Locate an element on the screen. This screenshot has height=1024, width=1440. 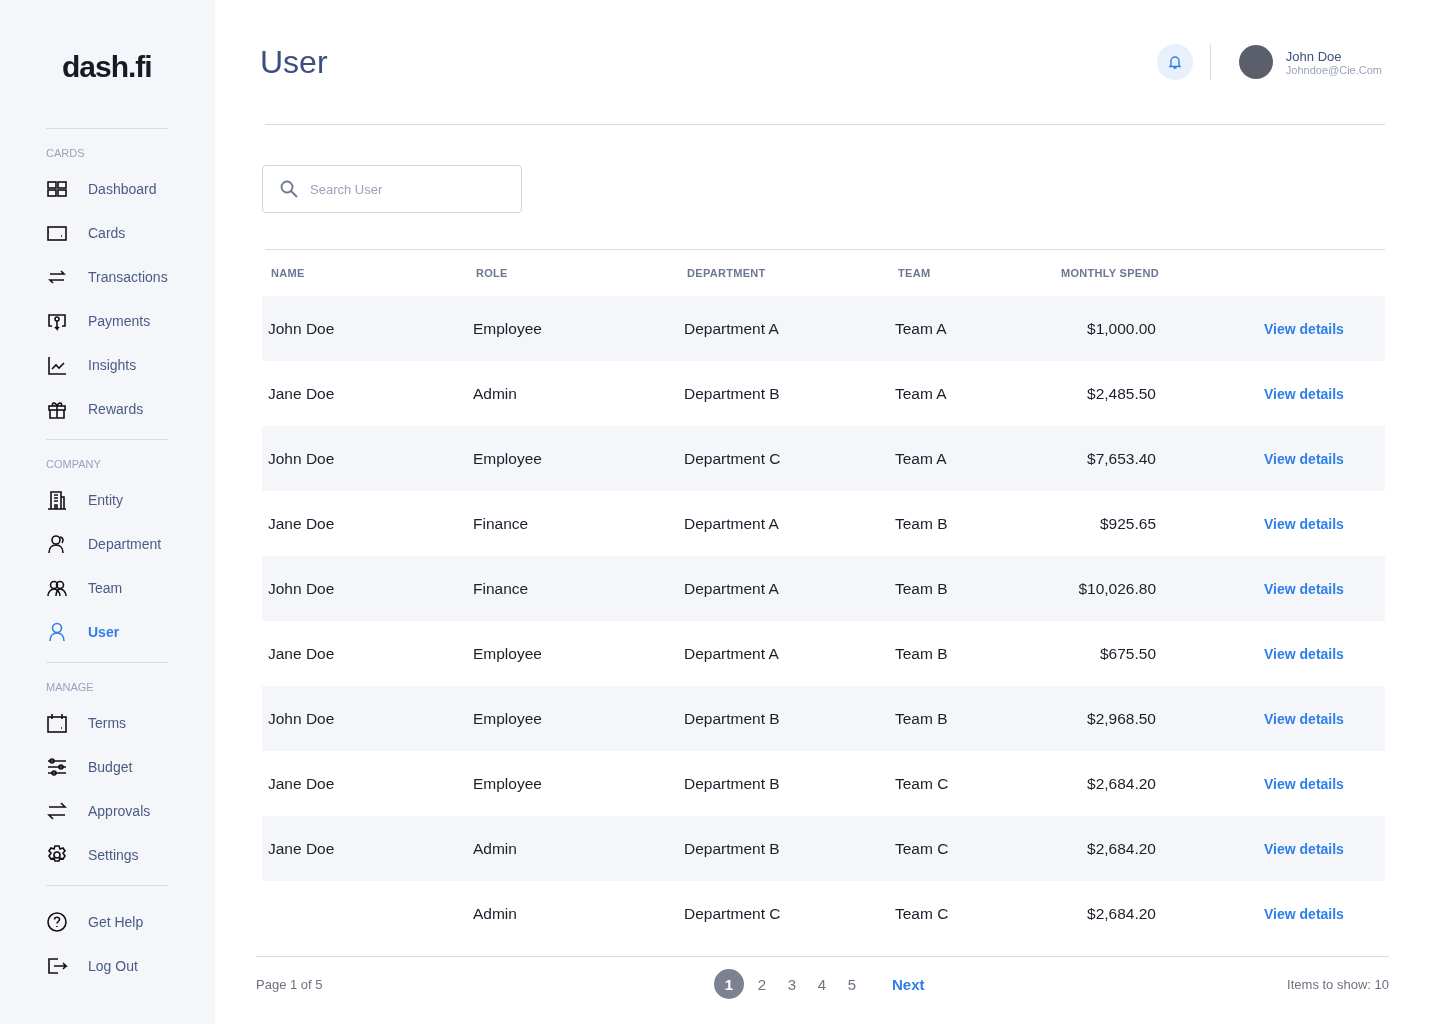
sidebar-item: Payments is located at coordinates (107, 321).